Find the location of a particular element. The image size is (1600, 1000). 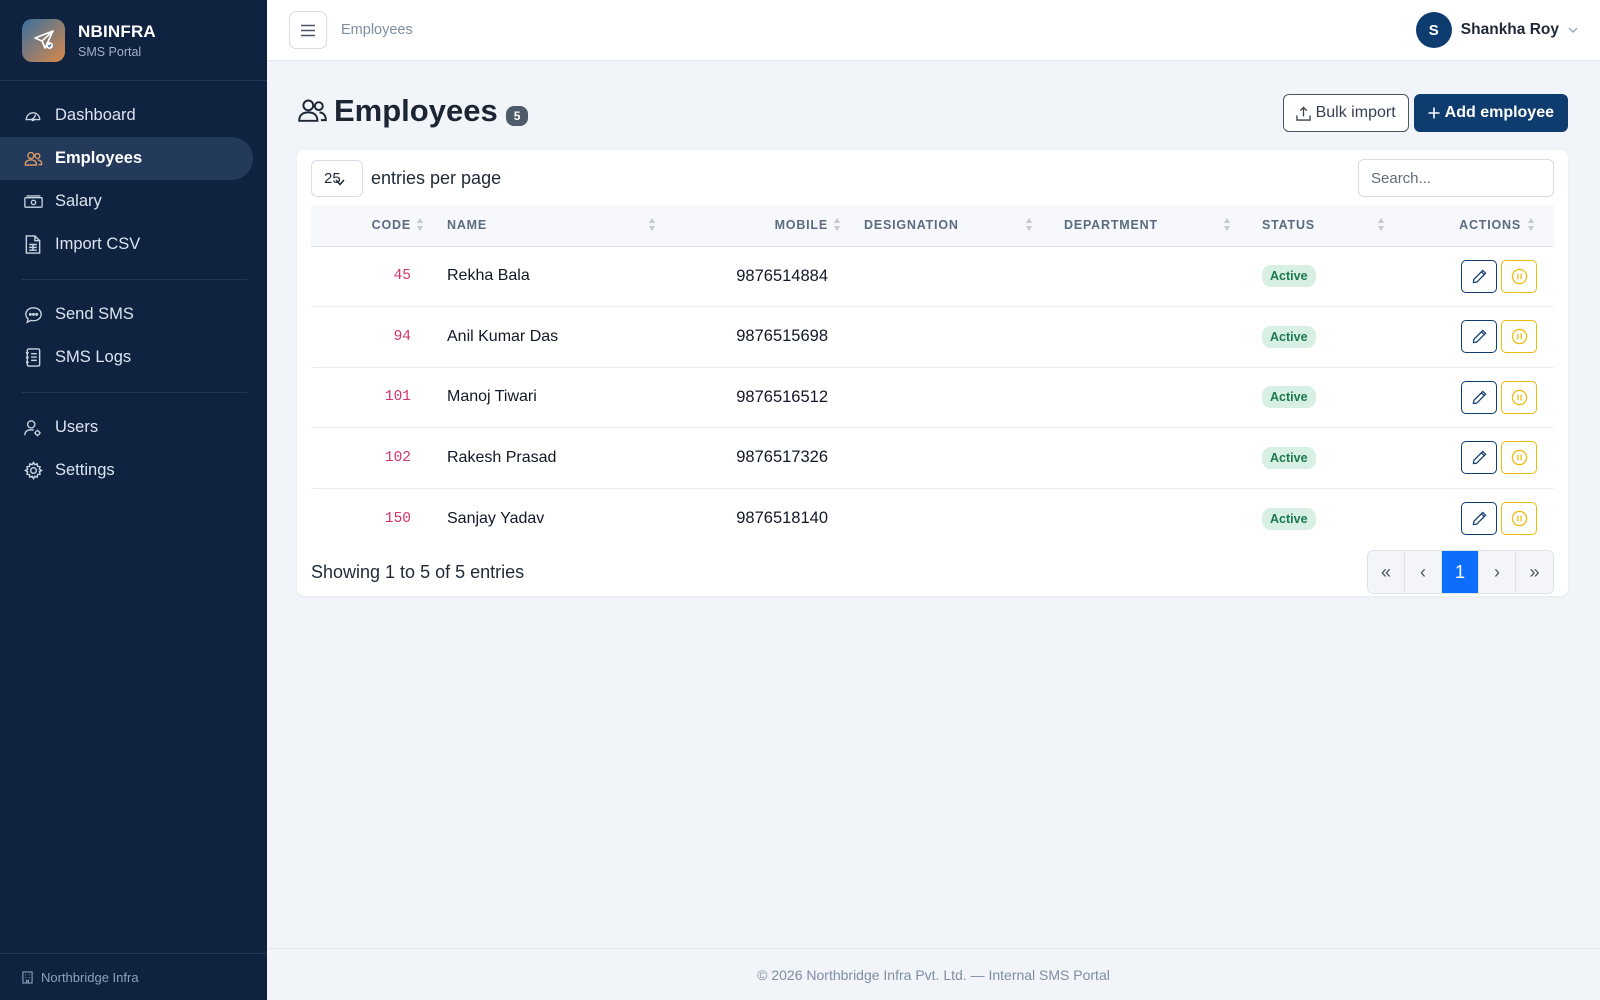

pagination: « ‹ 1 › » is located at coordinates (1460, 572).